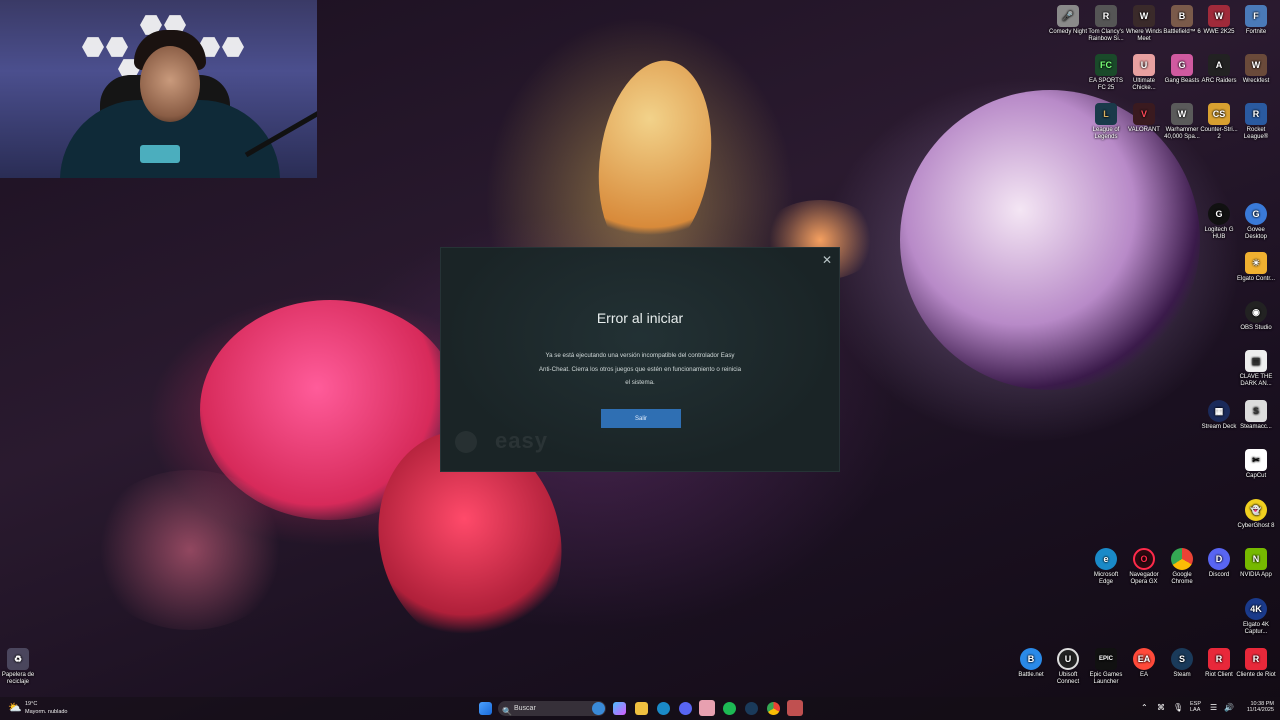 This screenshot has width=1280, height=720. Describe the element at coordinates (1219, 214) in the screenshot. I see `logitech-icon: G` at that location.